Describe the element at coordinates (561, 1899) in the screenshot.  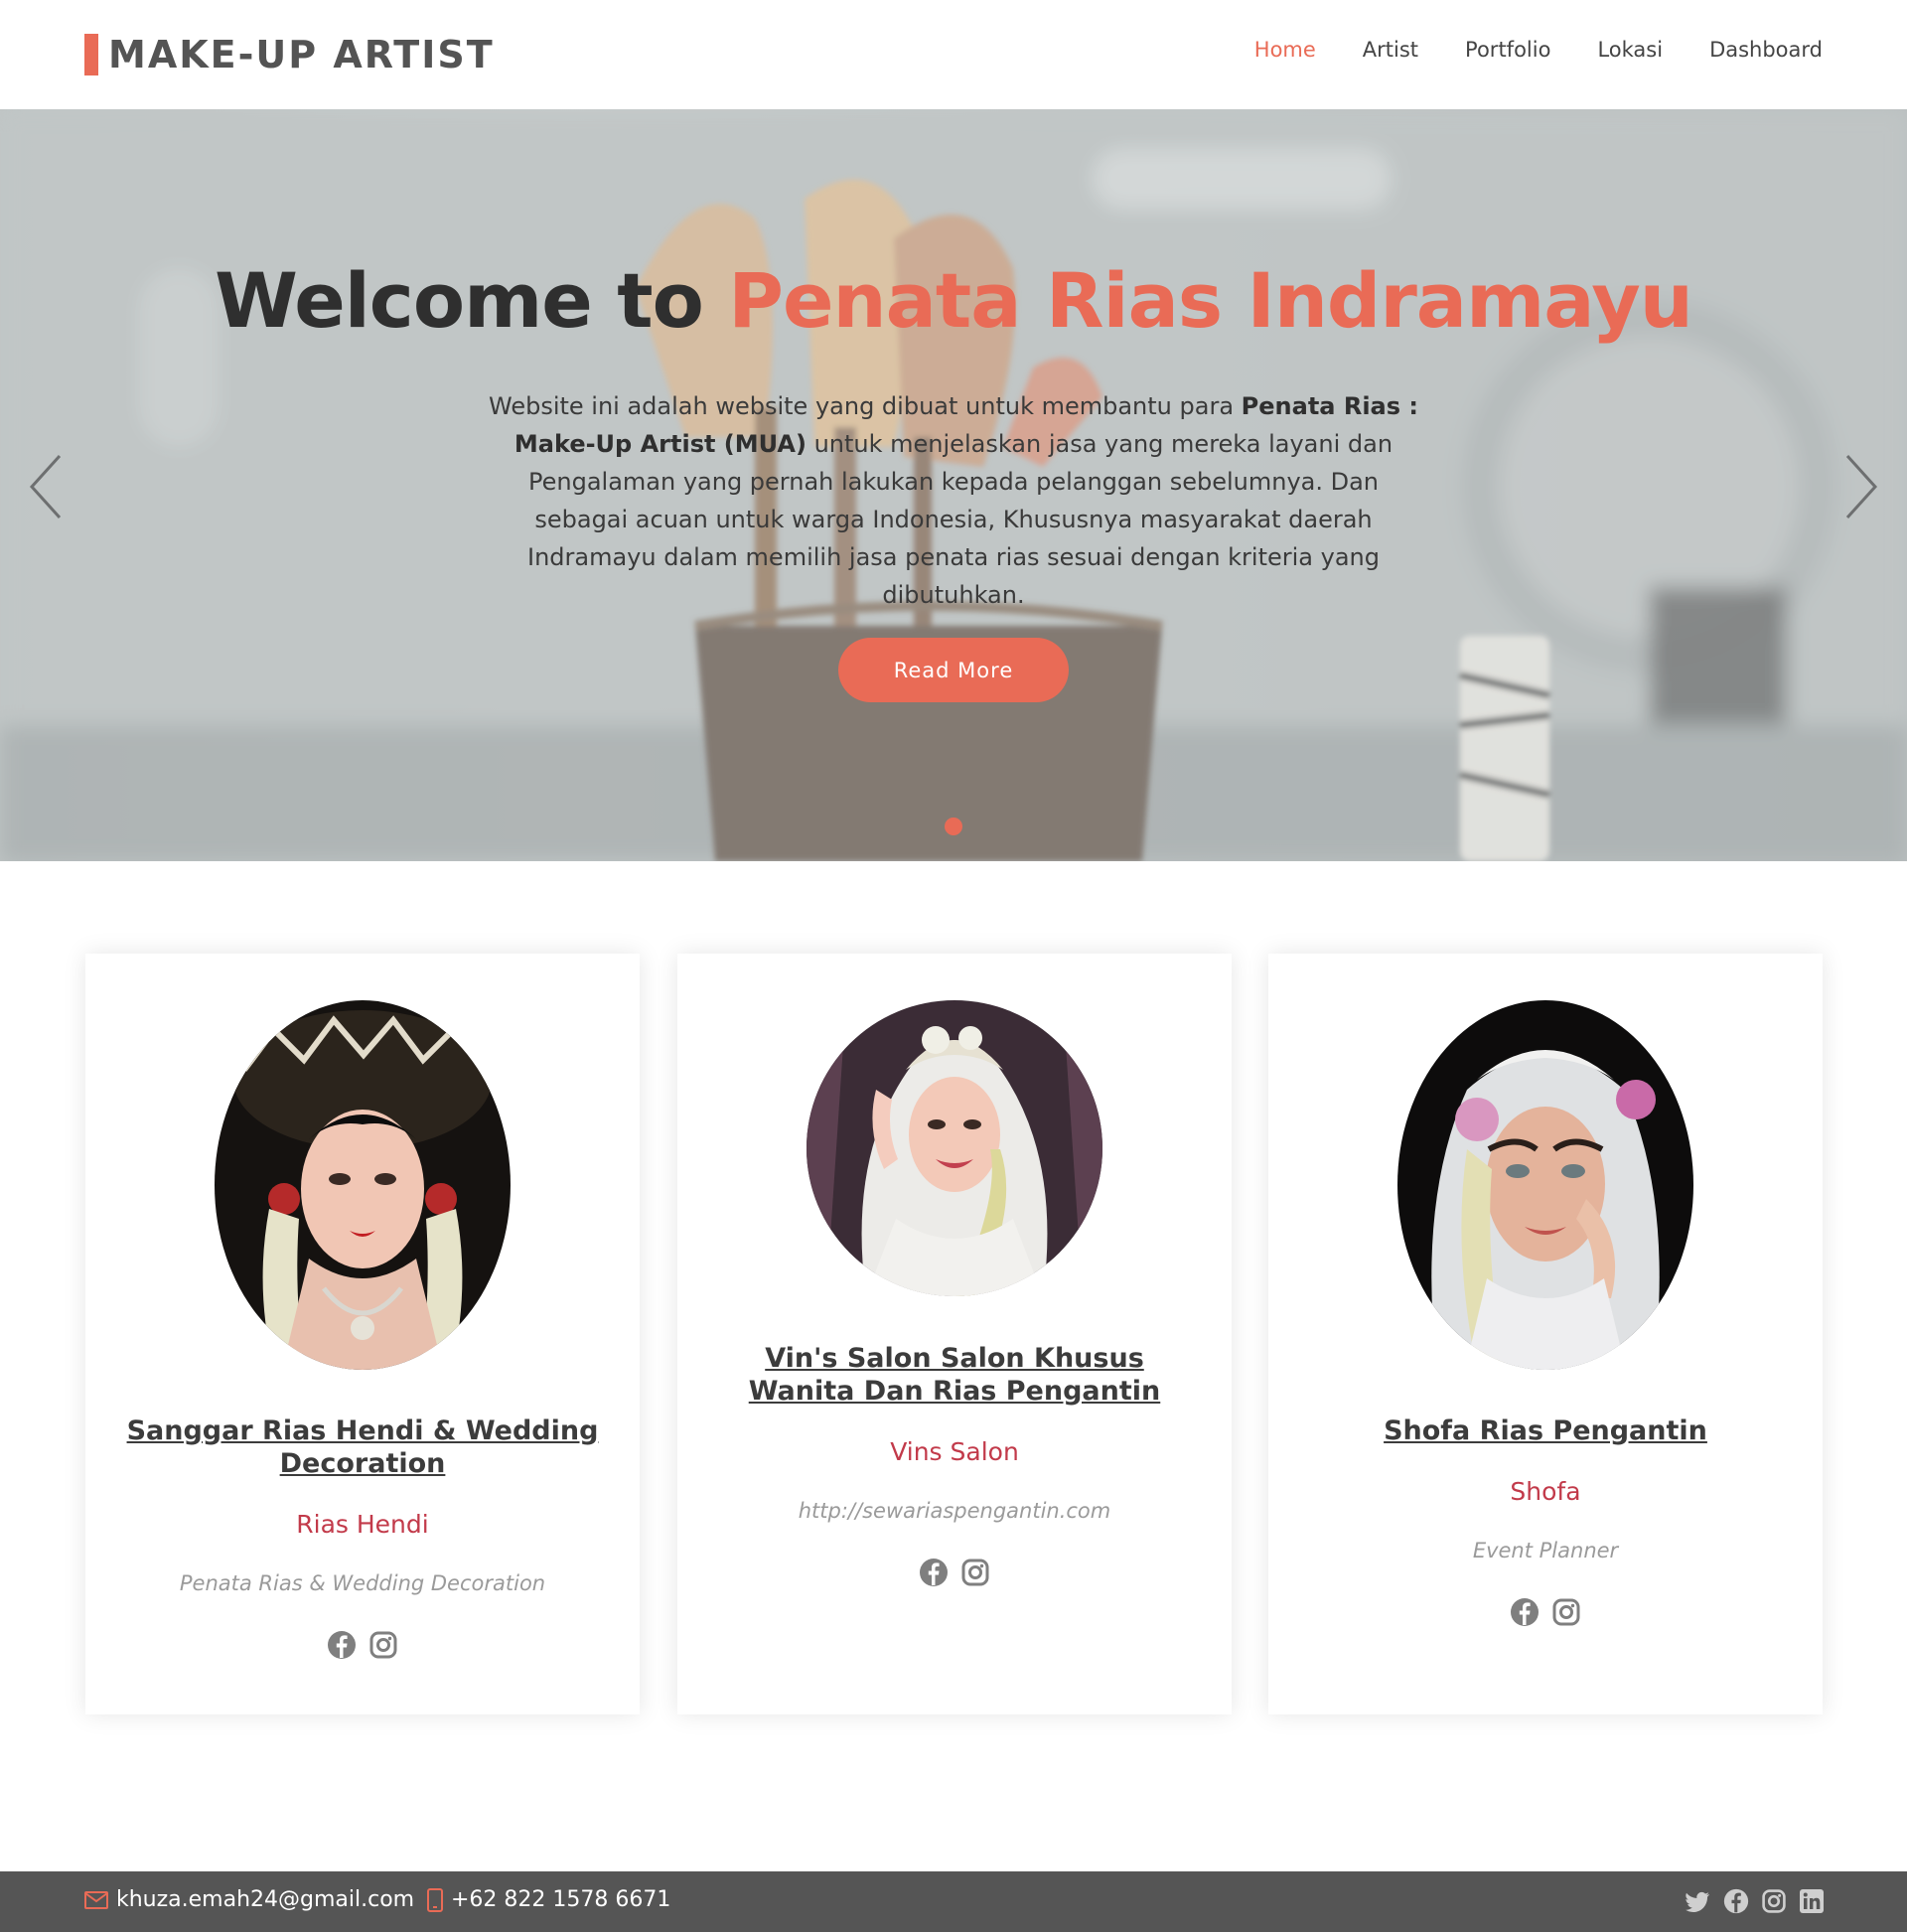
I see `footer-phone-text: +62 822 1578 6671` at that location.